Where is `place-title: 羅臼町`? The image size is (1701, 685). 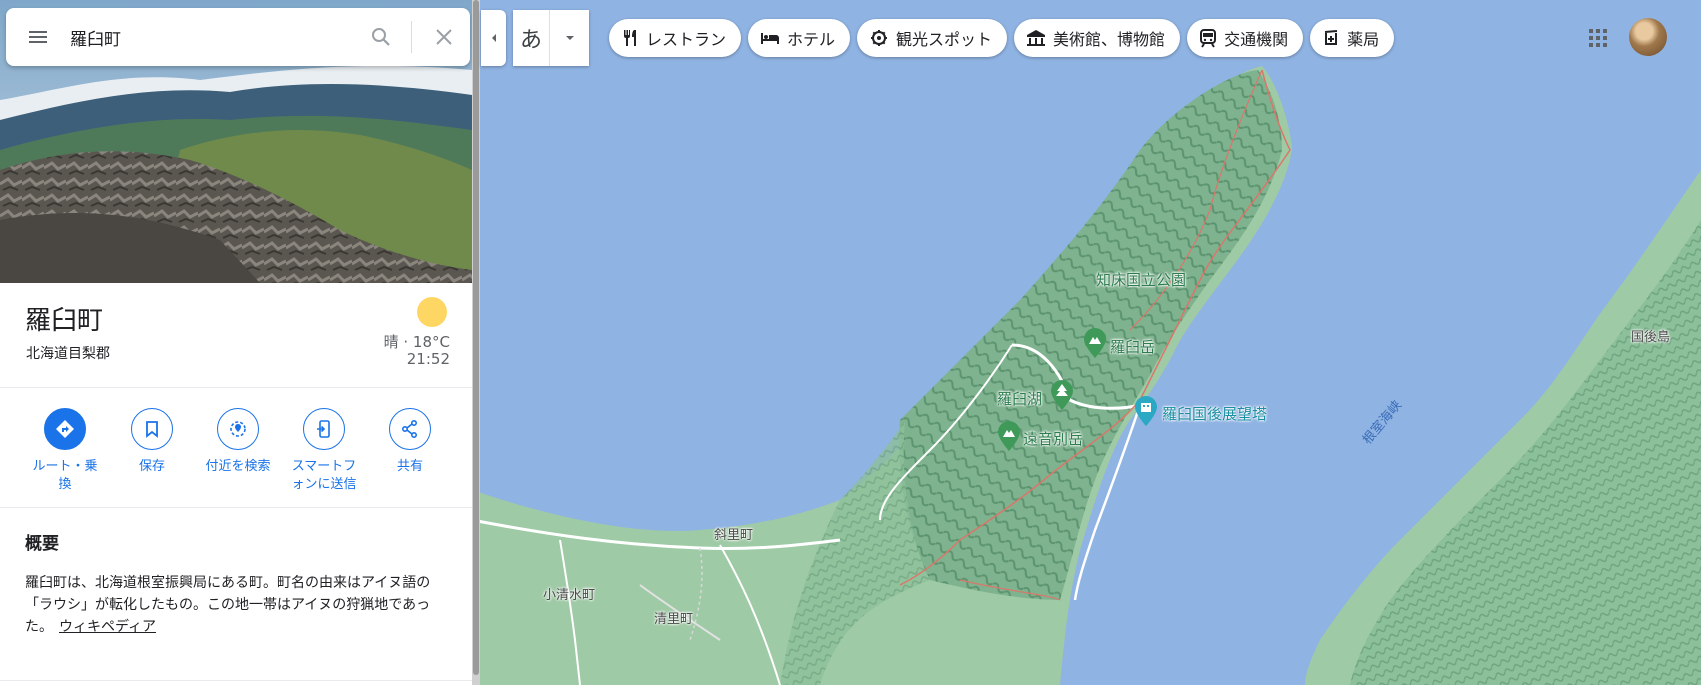 place-title: 羅臼町 is located at coordinates (64, 321).